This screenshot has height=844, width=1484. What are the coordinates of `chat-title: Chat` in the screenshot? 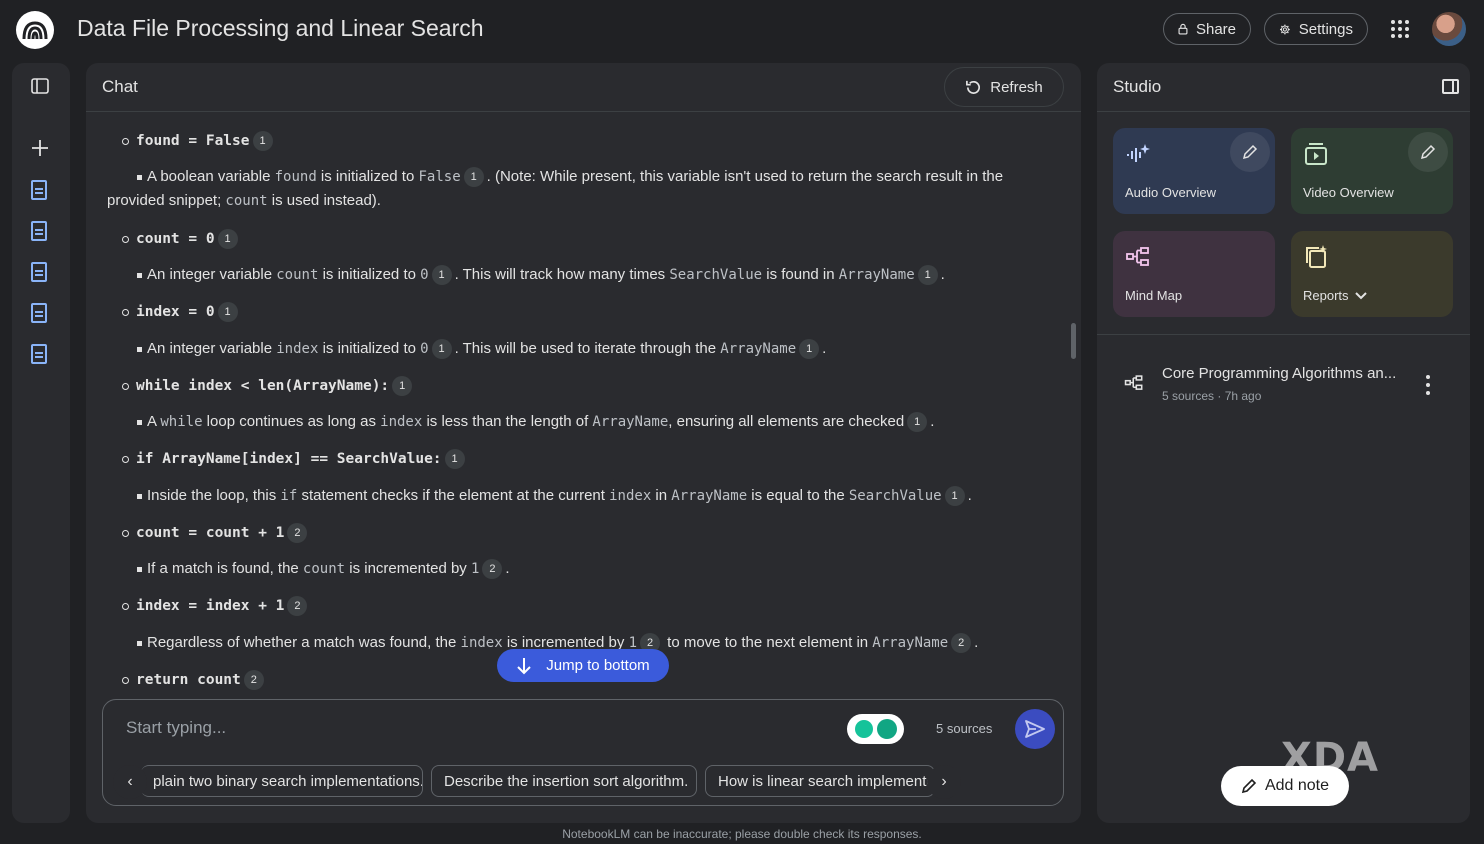 It's located at (120, 86).